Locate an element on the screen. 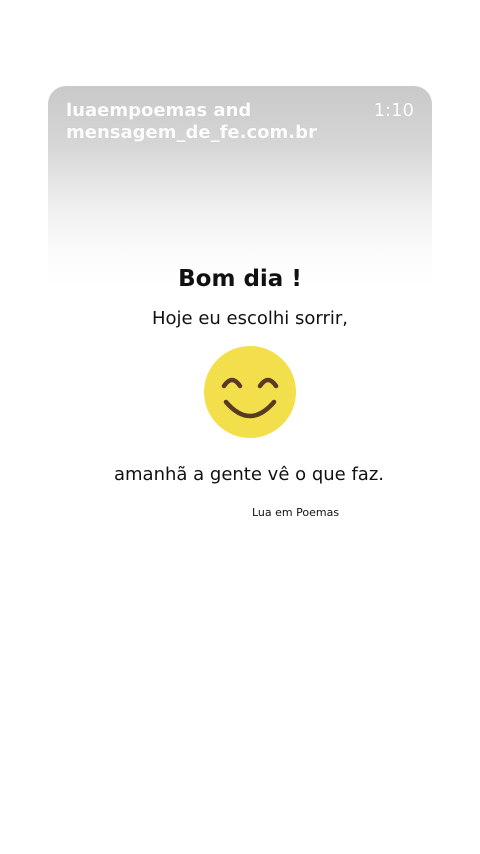 This screenshot has width=480, height=854. emoji-face is located at coordinates (250, 392).